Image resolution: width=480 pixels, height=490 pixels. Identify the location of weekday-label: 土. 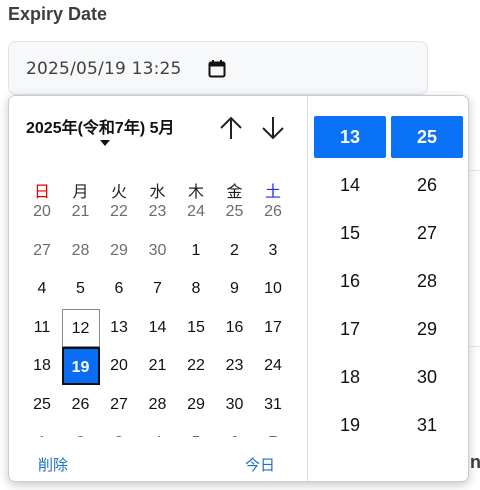
(272, 192).